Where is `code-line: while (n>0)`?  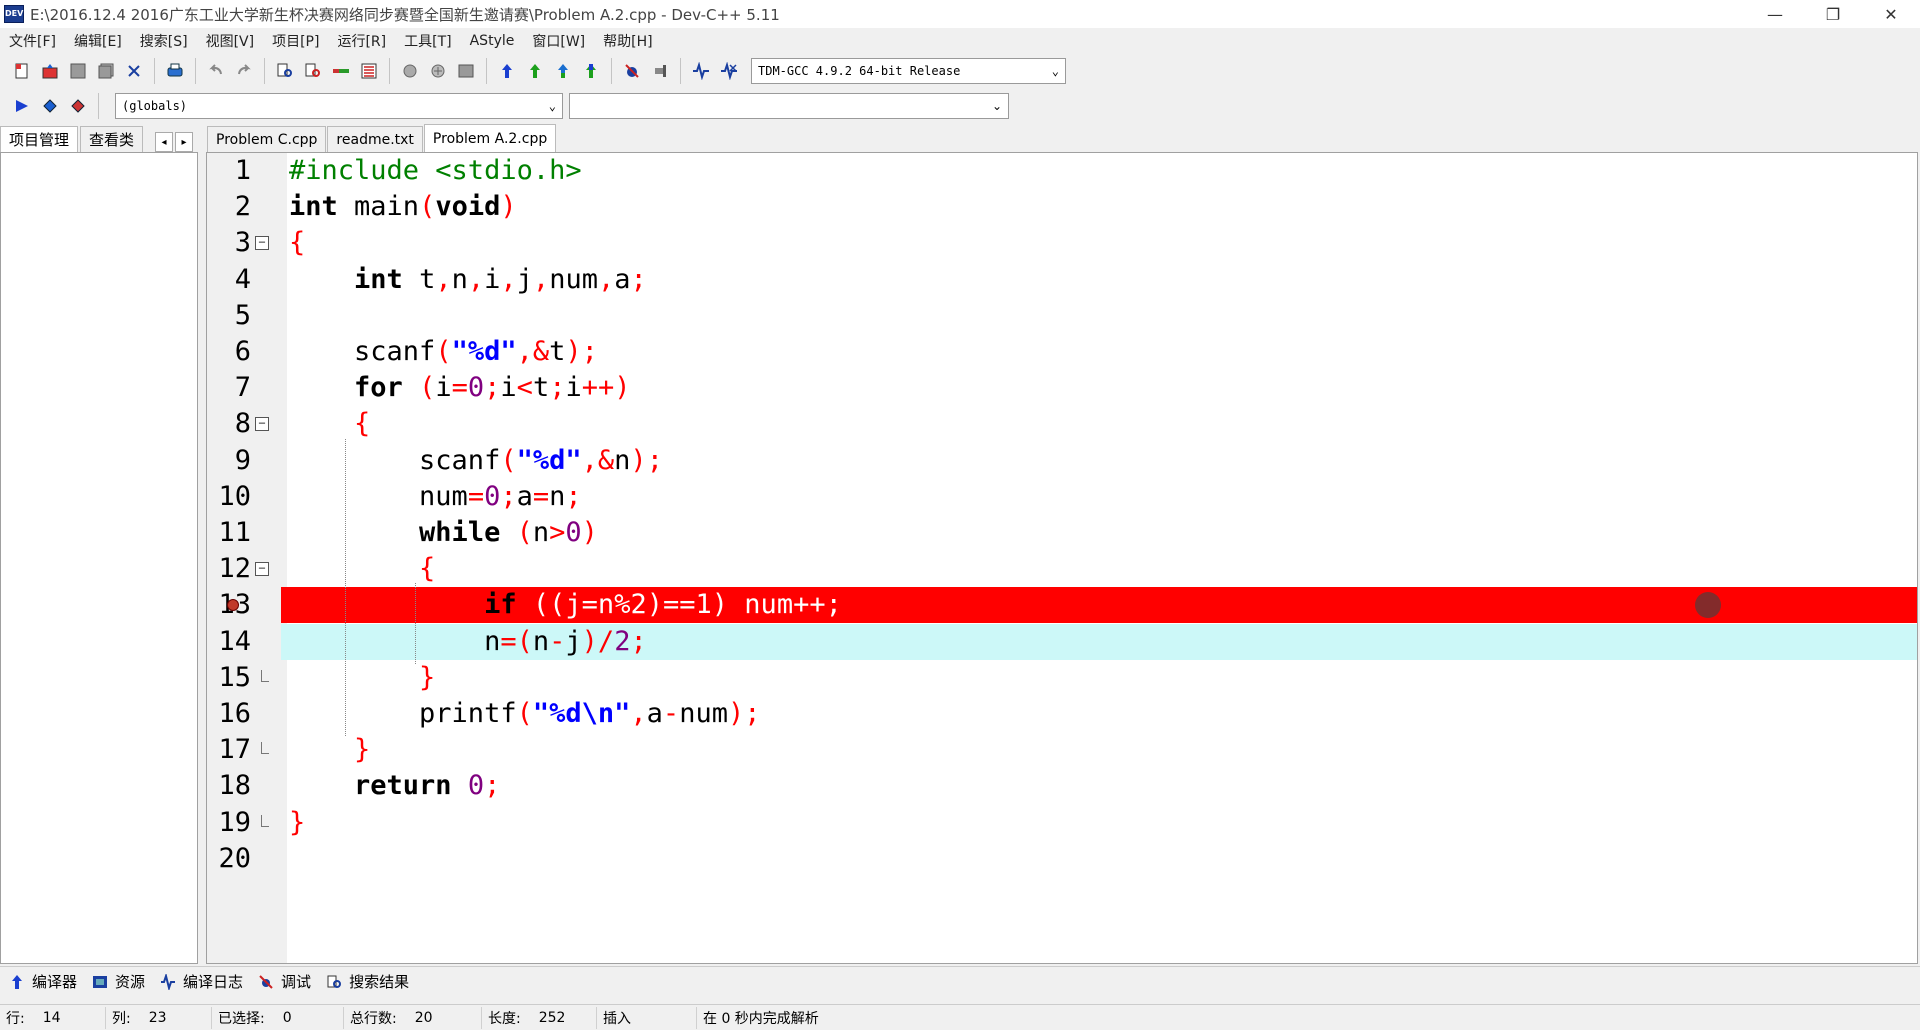 code-line: while (n>0) is located at coordinates (1099, 533).